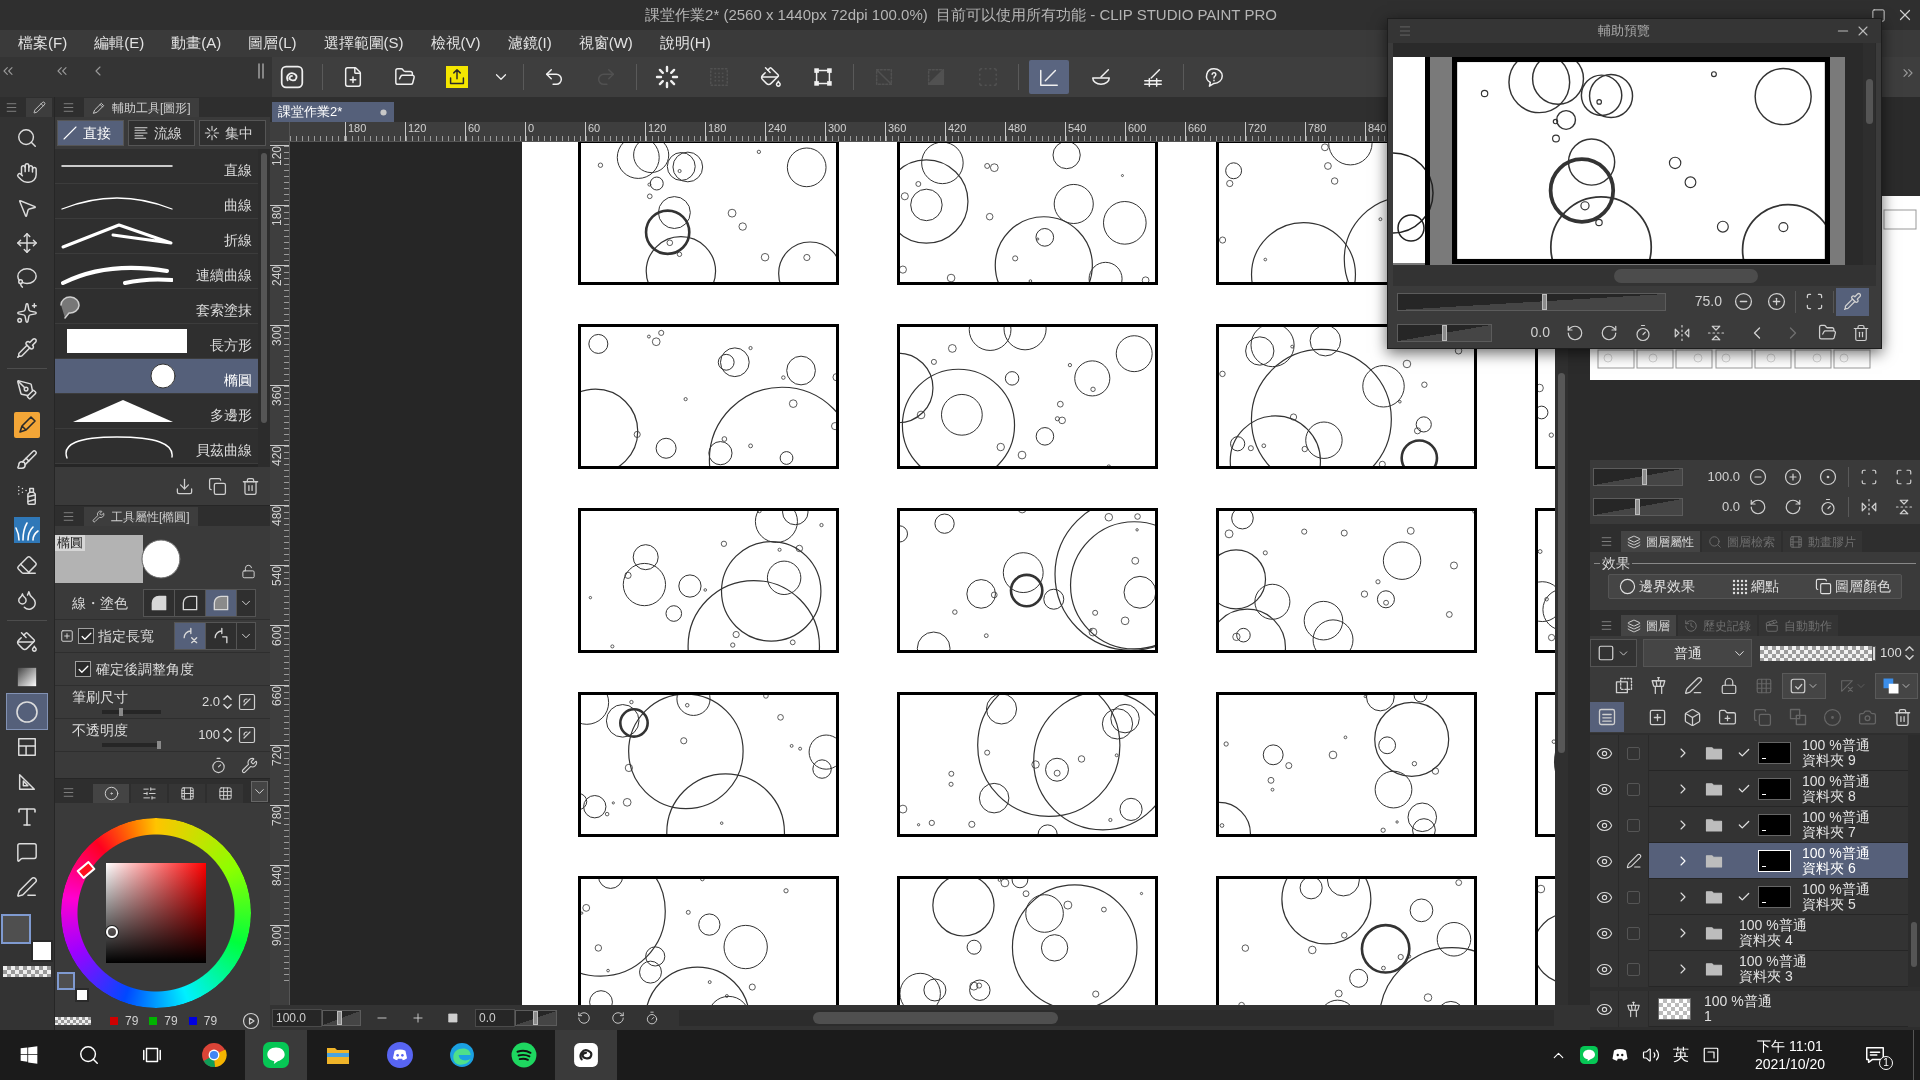 Image resolution: width=1920 pixels, height=1080 pixels. Describe the element at coordinates (1853, 586) in the screenshot. I see `effect-button: 圖層顏色` at that location.